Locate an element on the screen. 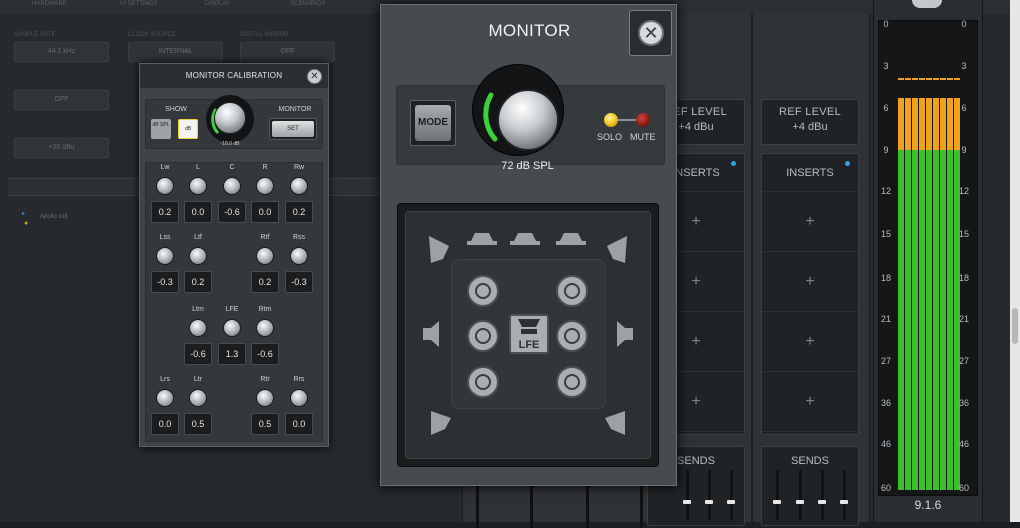 This screenshot has width=1020, height=528. meter-scale-tick: 36 is located at coordinates (885, 403).